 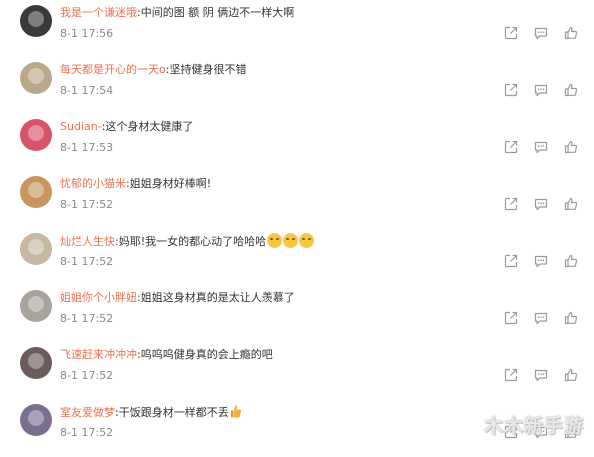 What do you see at coordinates (87, 412) in the screenshot?
I see `comment-username: 室友爱做梦` at bounding box center [87, 412].